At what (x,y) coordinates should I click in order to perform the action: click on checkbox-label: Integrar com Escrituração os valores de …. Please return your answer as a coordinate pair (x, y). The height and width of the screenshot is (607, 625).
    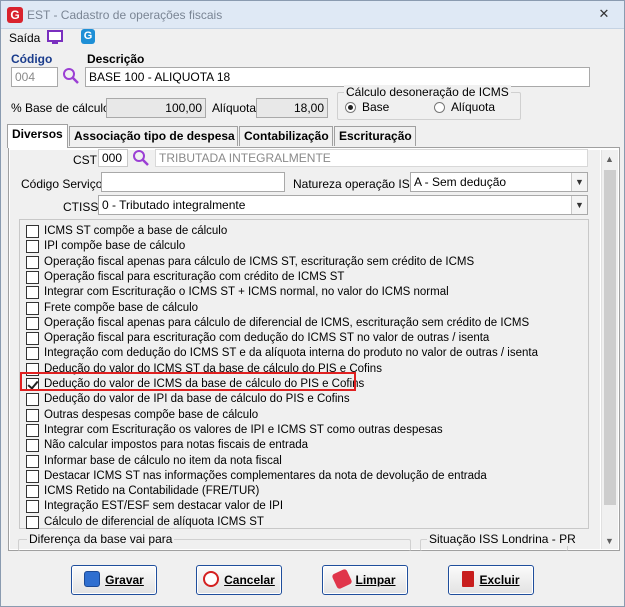
    Looking at the image, I should click on (243, 429).